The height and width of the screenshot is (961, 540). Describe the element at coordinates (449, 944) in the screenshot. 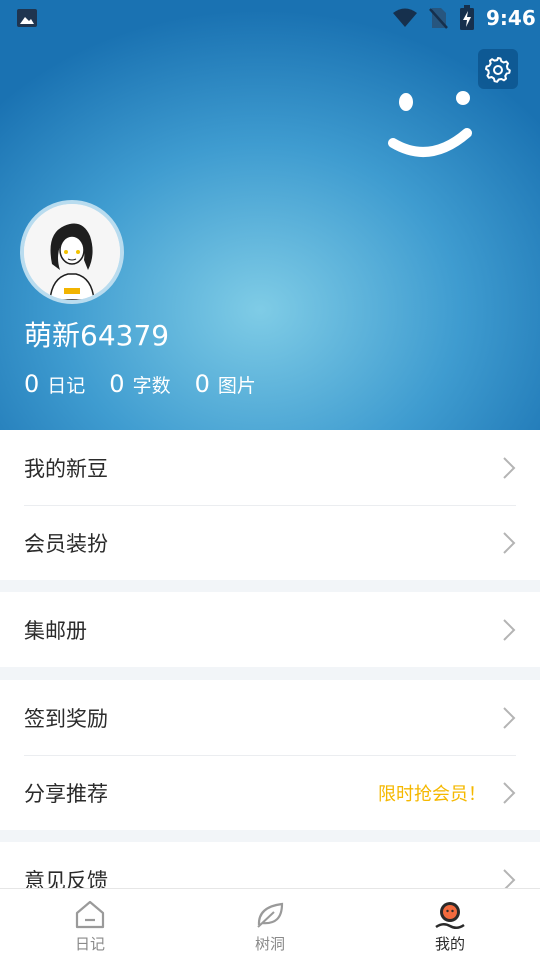

I see `tab-label: 我的` at that location.